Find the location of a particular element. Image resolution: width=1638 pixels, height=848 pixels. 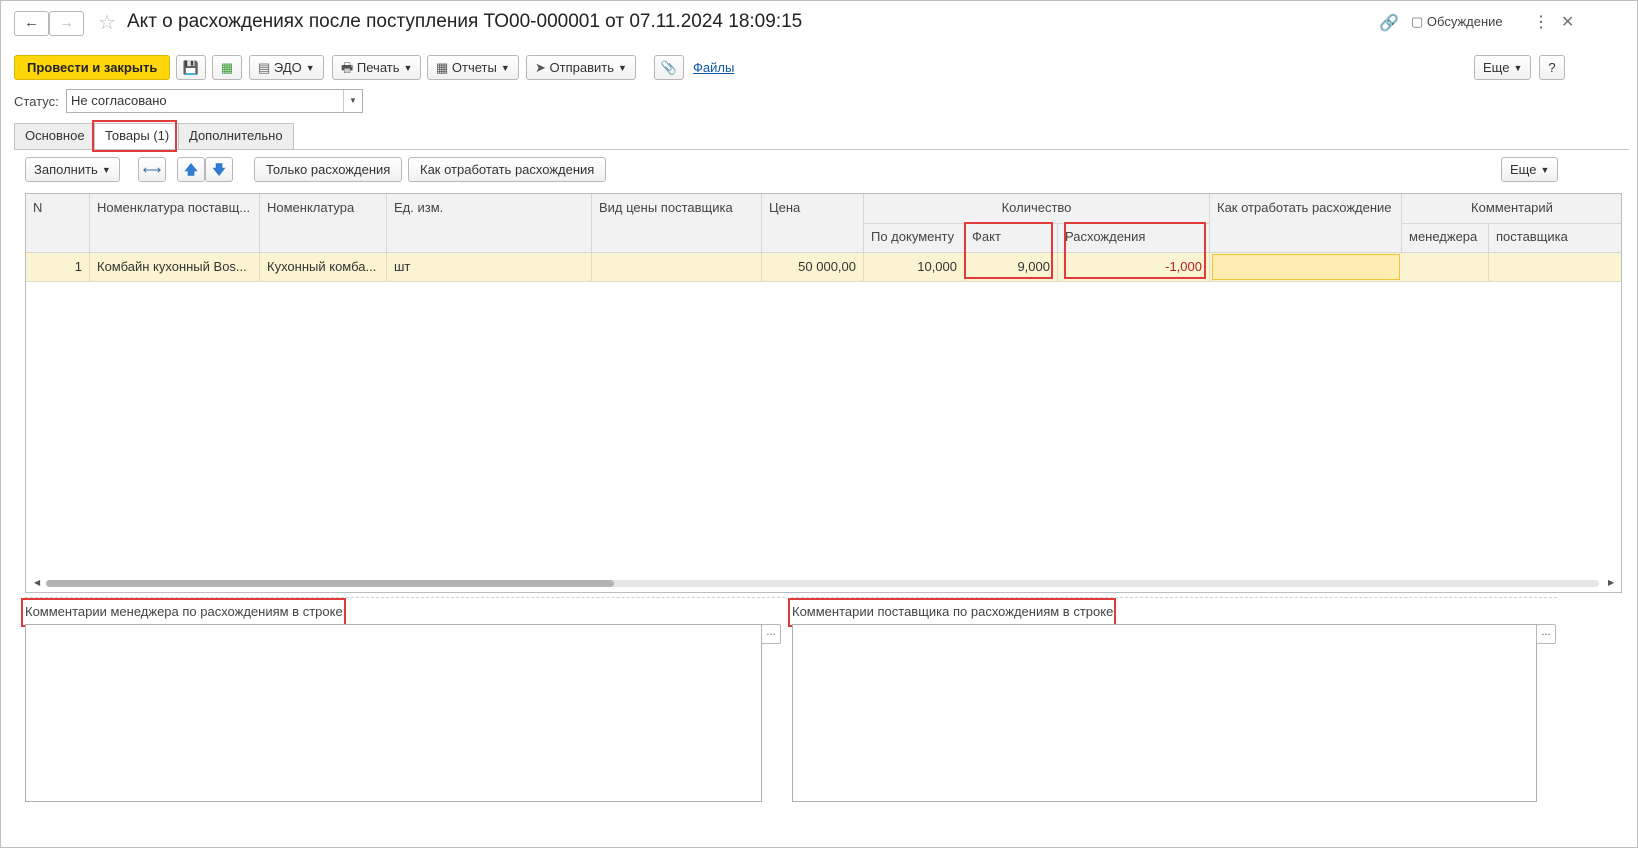

edo-label: ЭДО is located at coordinates (287, 67).